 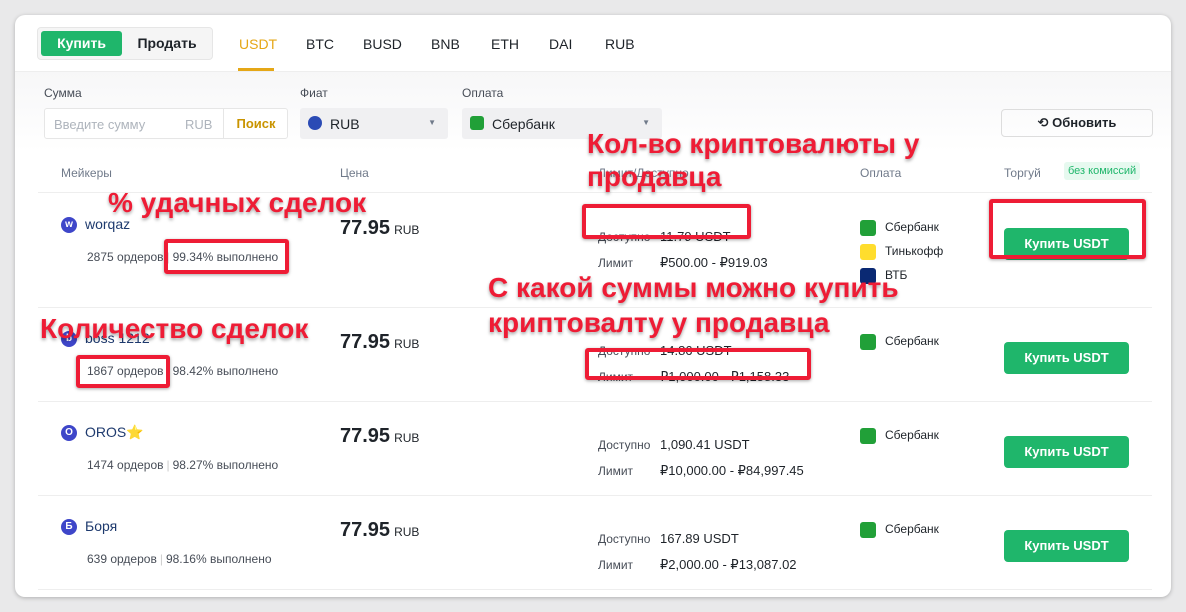 I want to click on annotation-success-rate: % удачных сделок, so click(x=237, y=202).